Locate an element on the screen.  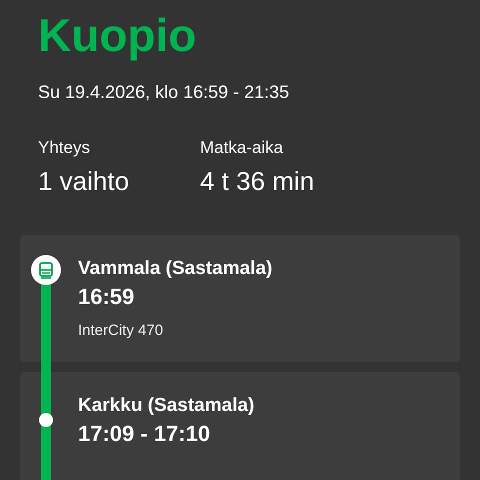
train-service: InterCity 470 is located at coordinates (121, 331).